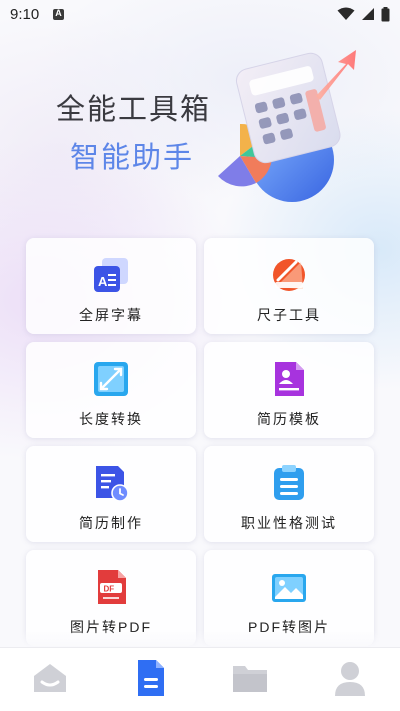 The width and height of the screenshot is (400, 711). I want to click on status-bar: 9:10, so click(200, 14).